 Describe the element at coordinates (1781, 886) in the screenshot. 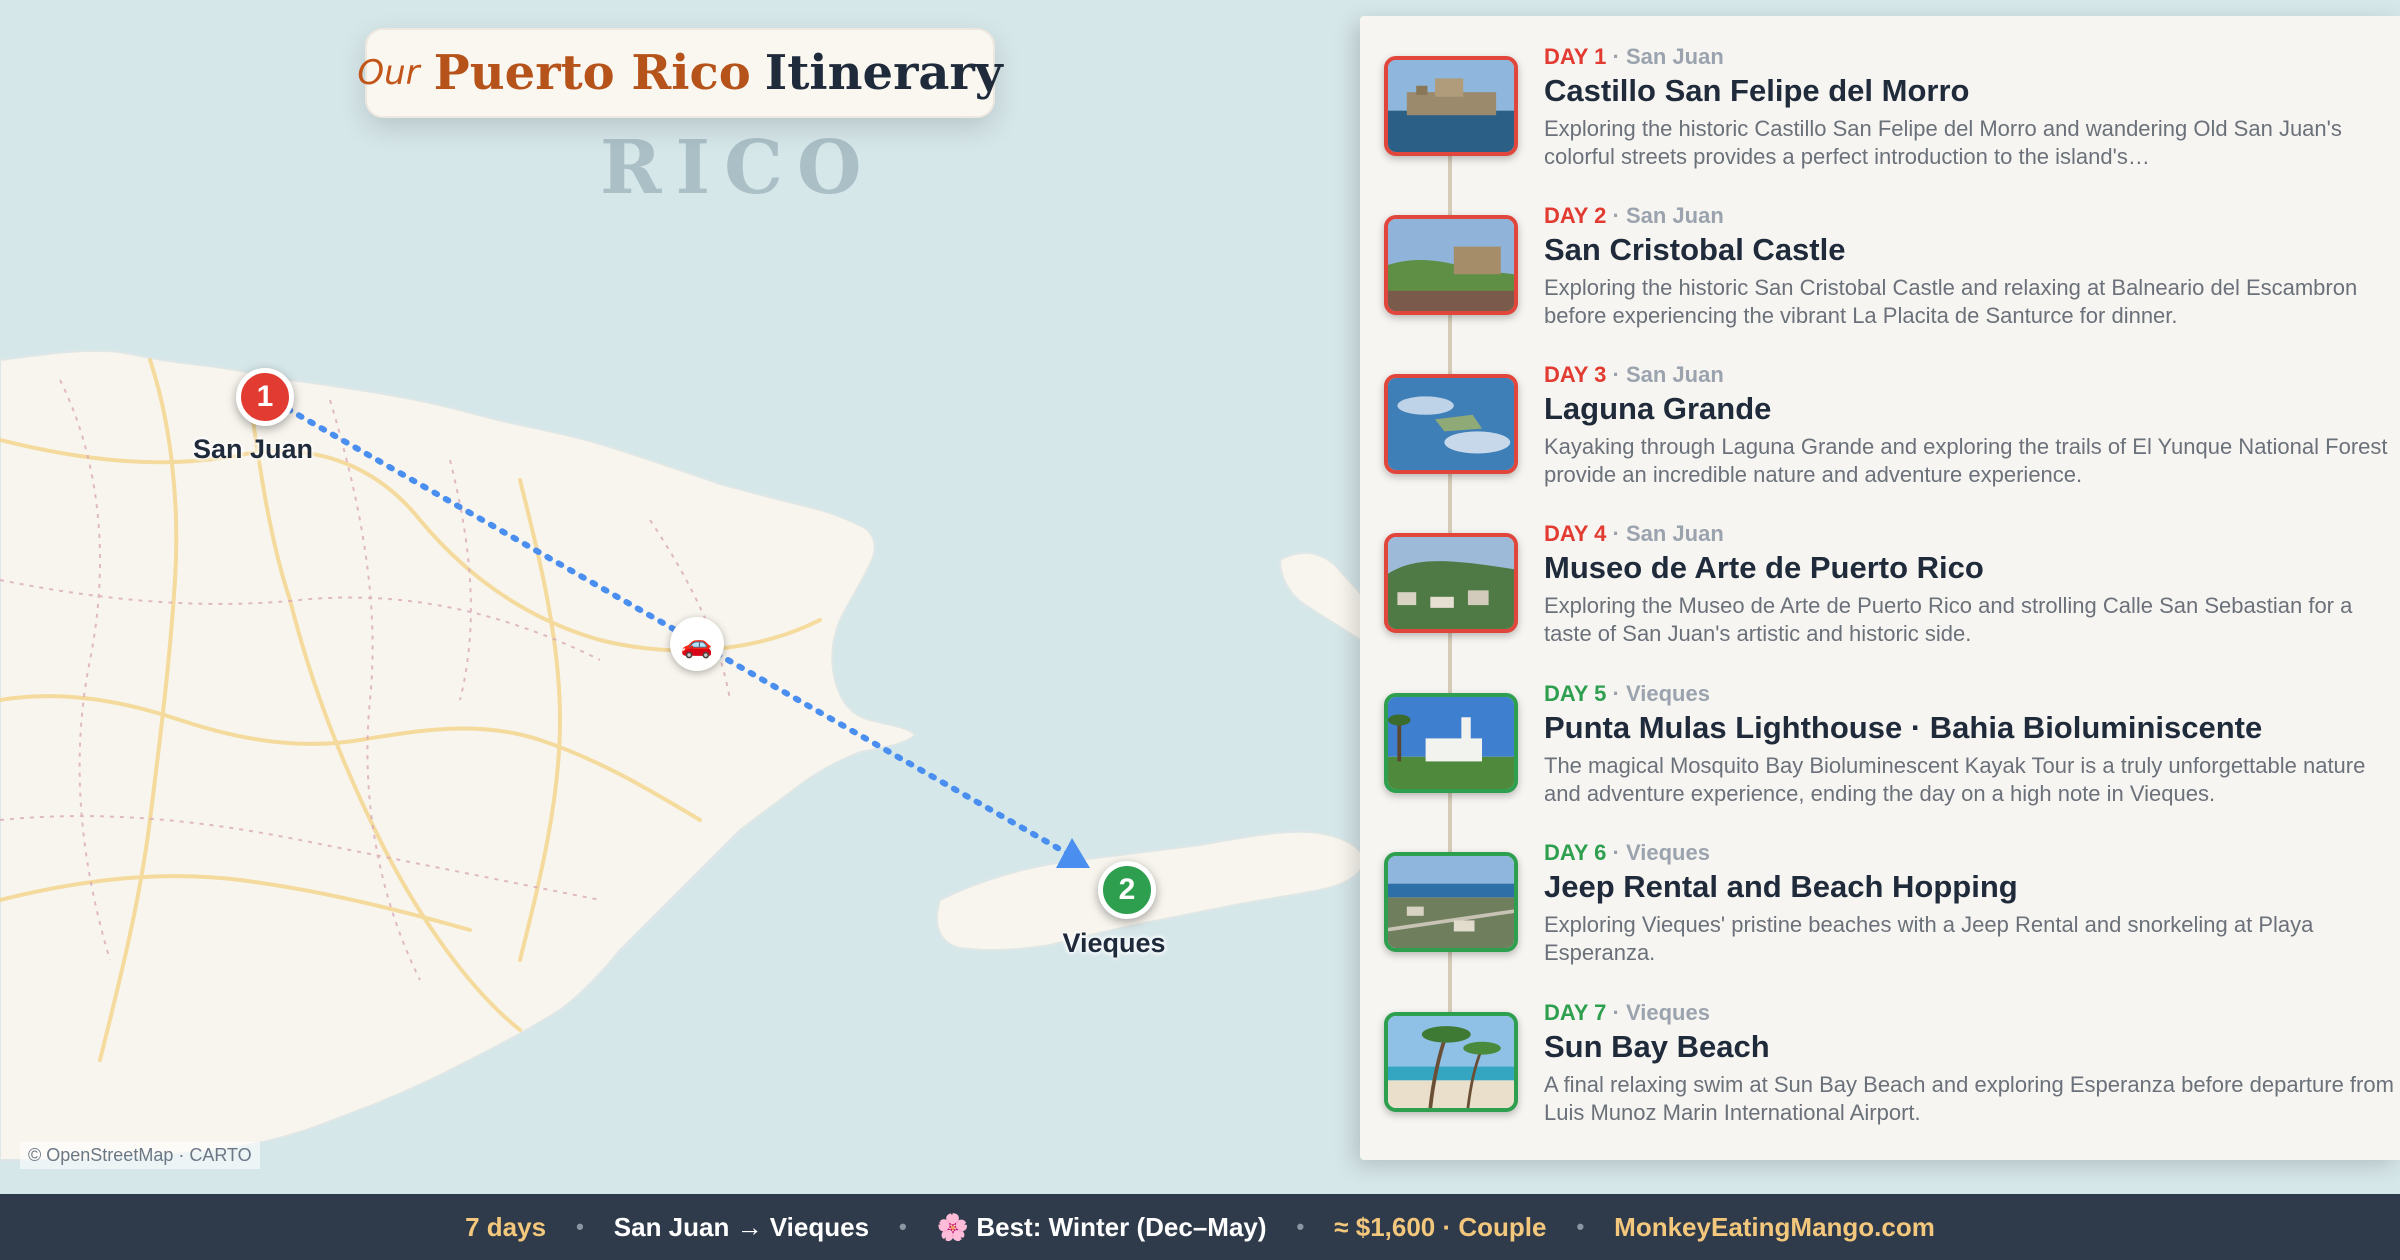

I see `day-title: Jeep Rental and Beach Hopping` at that location.